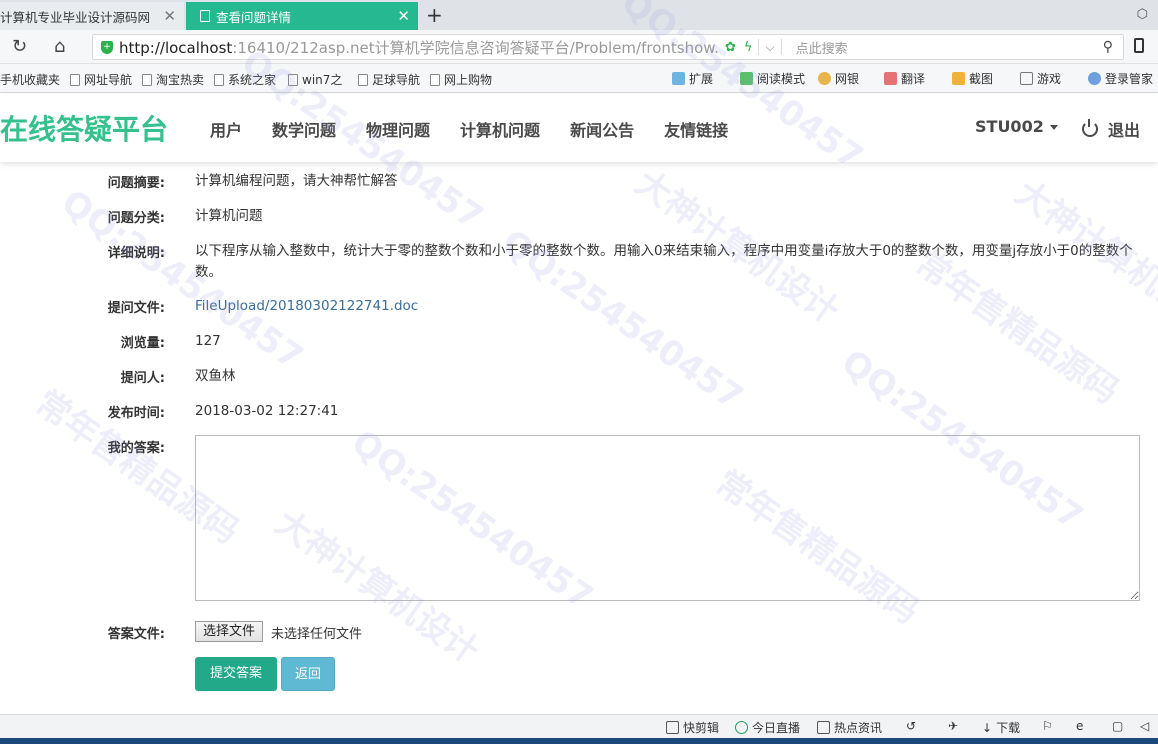 The image size is (1158, 744). I want to click on file-status: 未选择任何文件, so click(317, 634).